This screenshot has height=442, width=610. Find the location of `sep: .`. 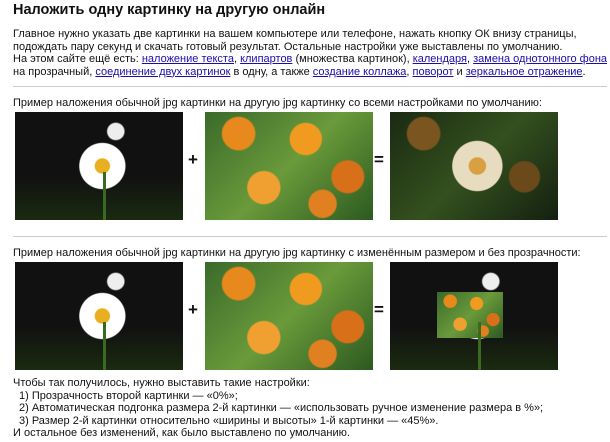

sep: . is located at coordinates (584, 71).